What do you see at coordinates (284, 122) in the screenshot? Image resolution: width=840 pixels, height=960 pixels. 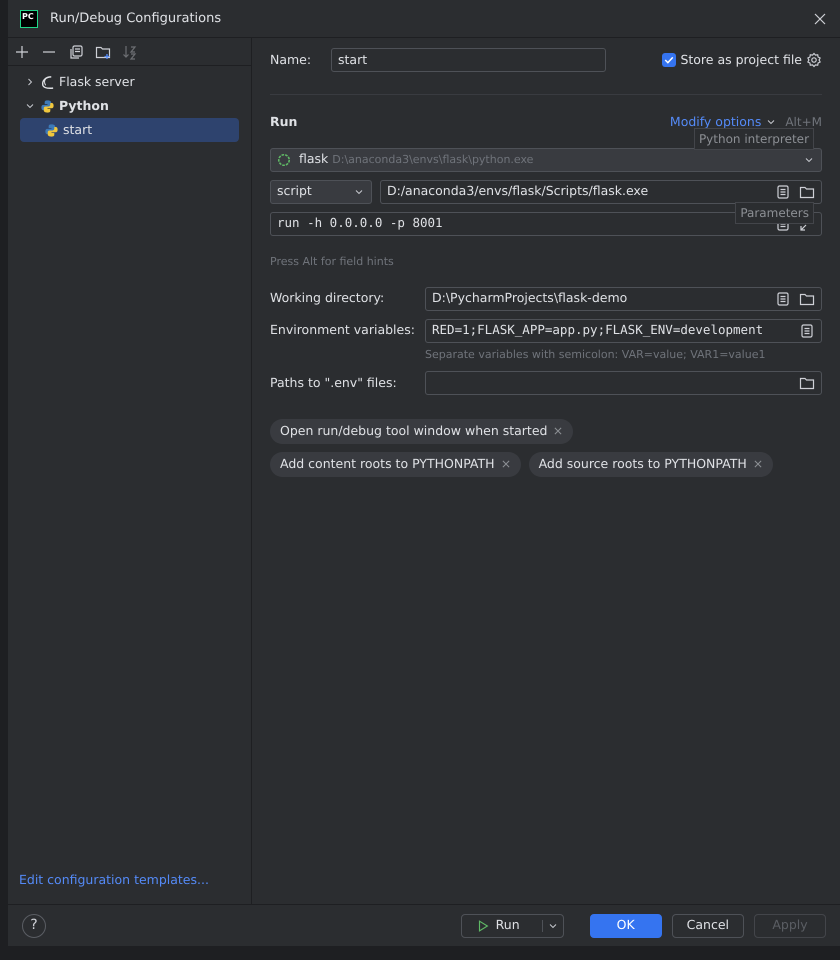 I see `section-title: Run` at bounding box center [284, 122].